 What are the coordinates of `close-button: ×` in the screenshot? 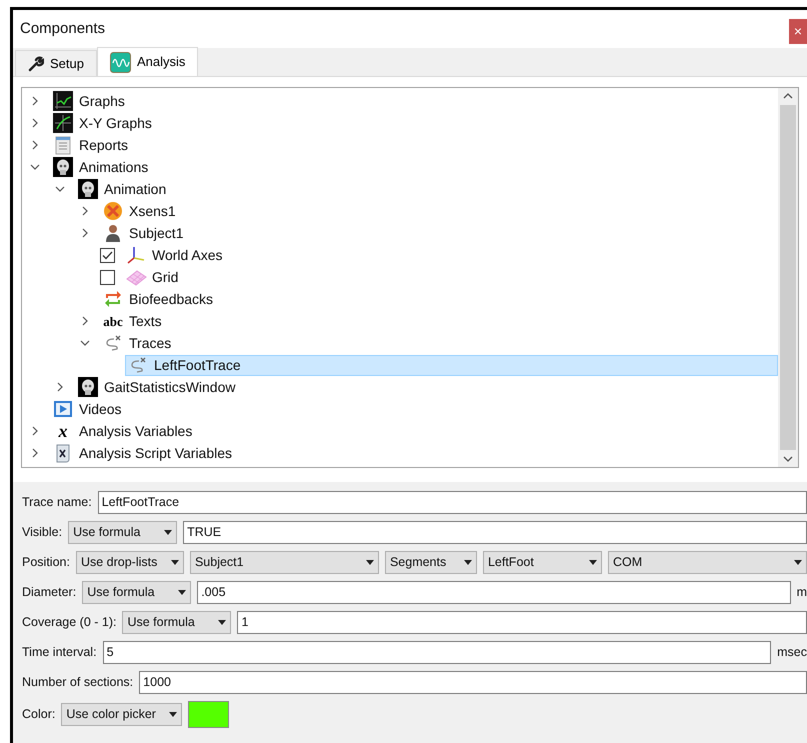 It's located at (798, 31).